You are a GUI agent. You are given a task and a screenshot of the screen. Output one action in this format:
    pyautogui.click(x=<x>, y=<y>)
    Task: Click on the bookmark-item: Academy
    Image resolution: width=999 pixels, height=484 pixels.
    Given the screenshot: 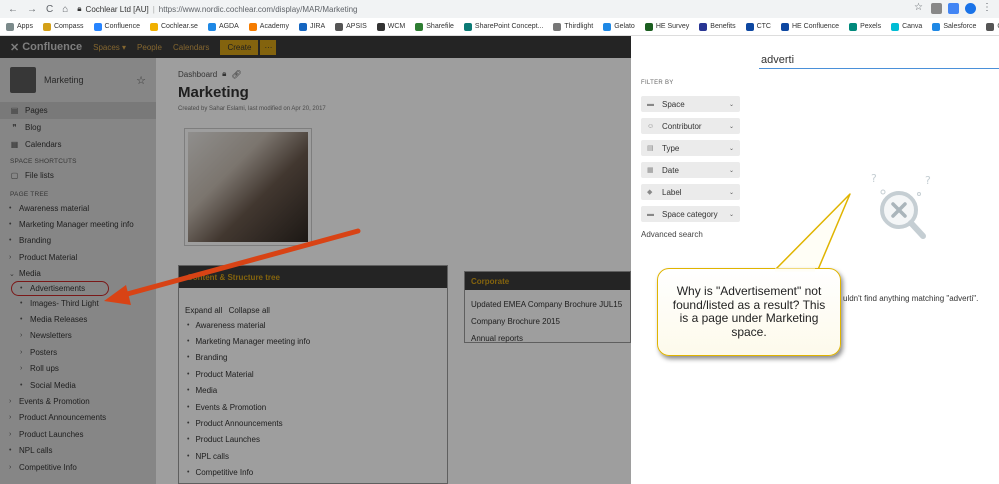 What is the action you would take?
    pyautogui.click(x=268, y=26)
    